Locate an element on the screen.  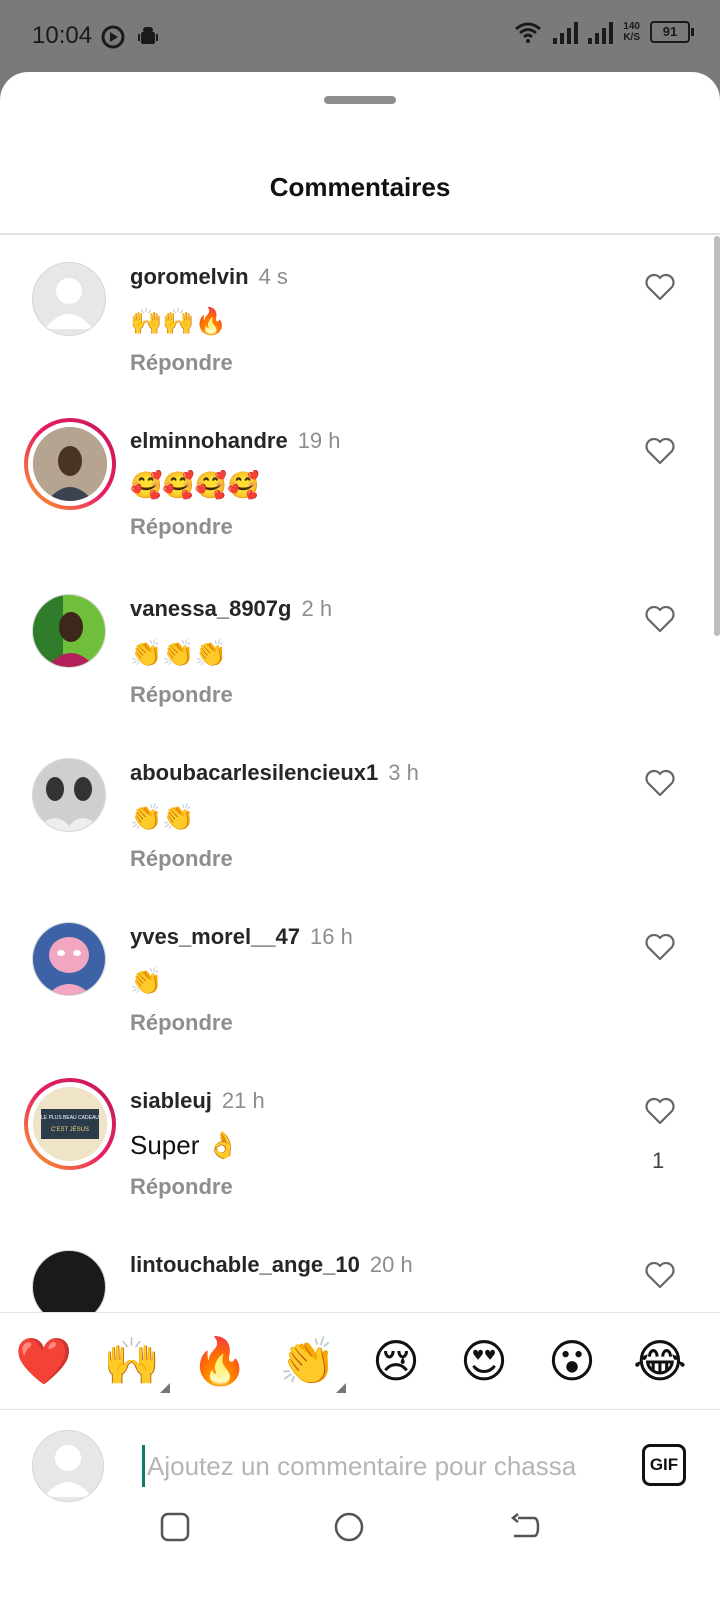
comment-item: vanessa_8907g 2 h 👏👏👏 Répondre is located at coordinates (356, 652).